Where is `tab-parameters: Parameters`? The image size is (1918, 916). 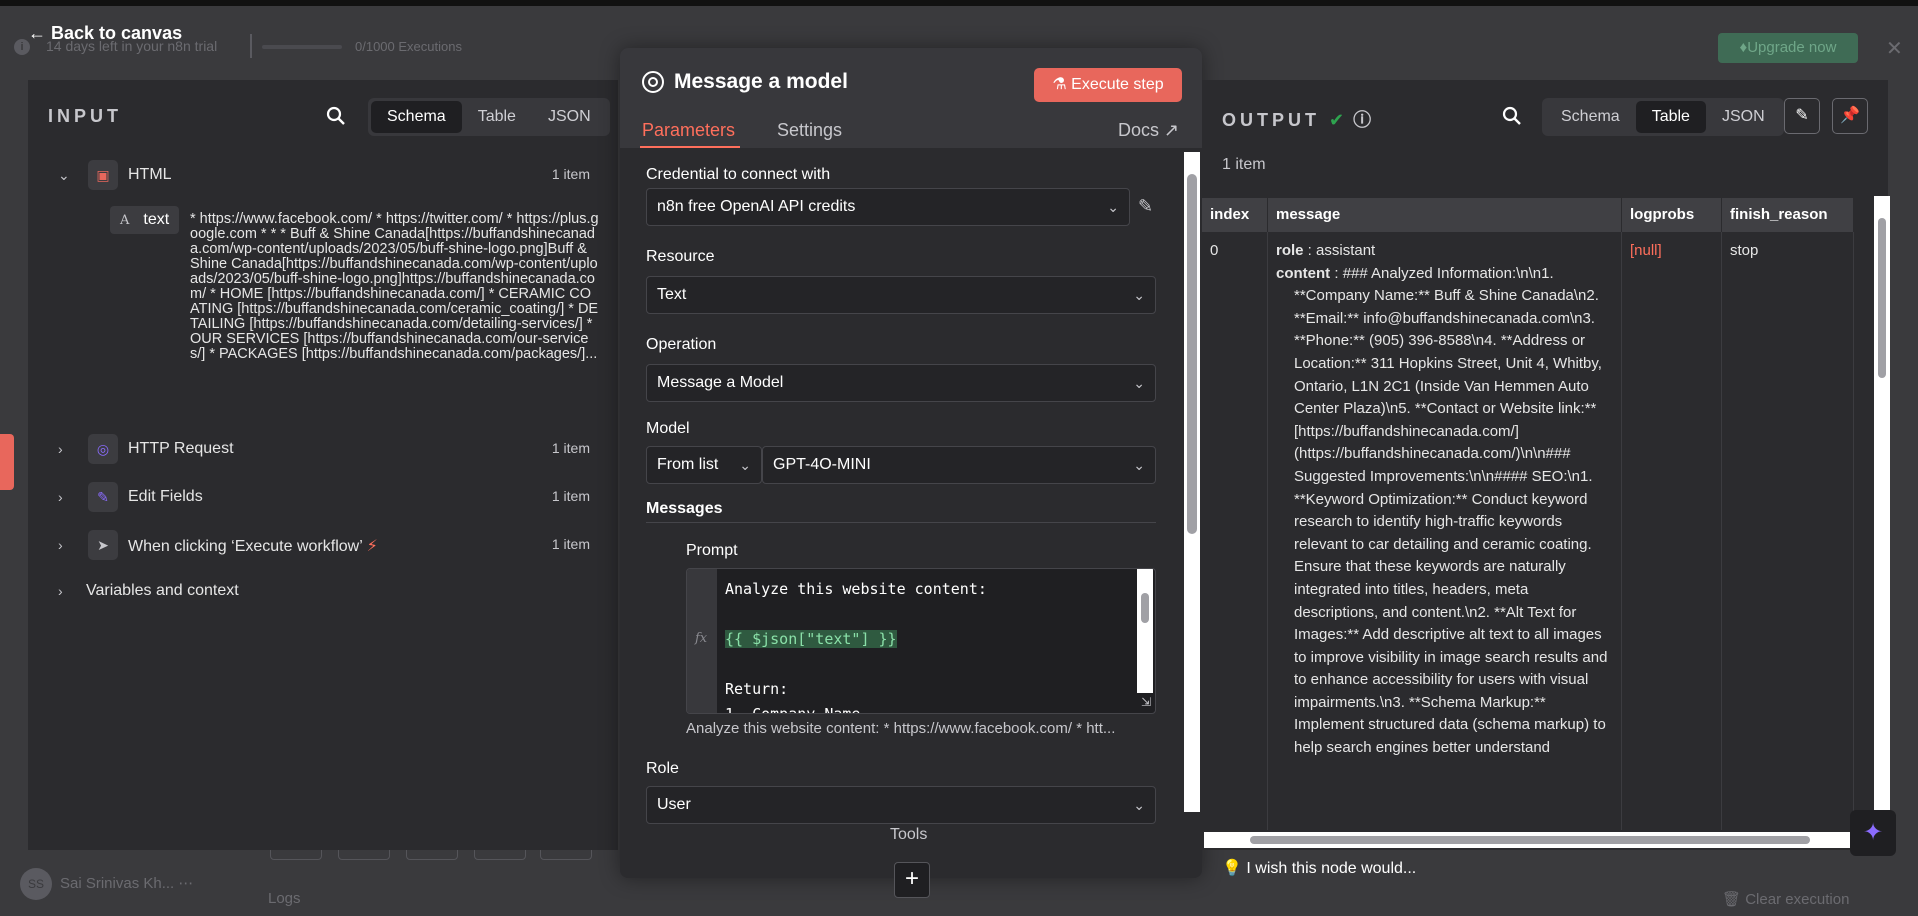
tab-parameters: Parameters is located at coordinates (688, 130).